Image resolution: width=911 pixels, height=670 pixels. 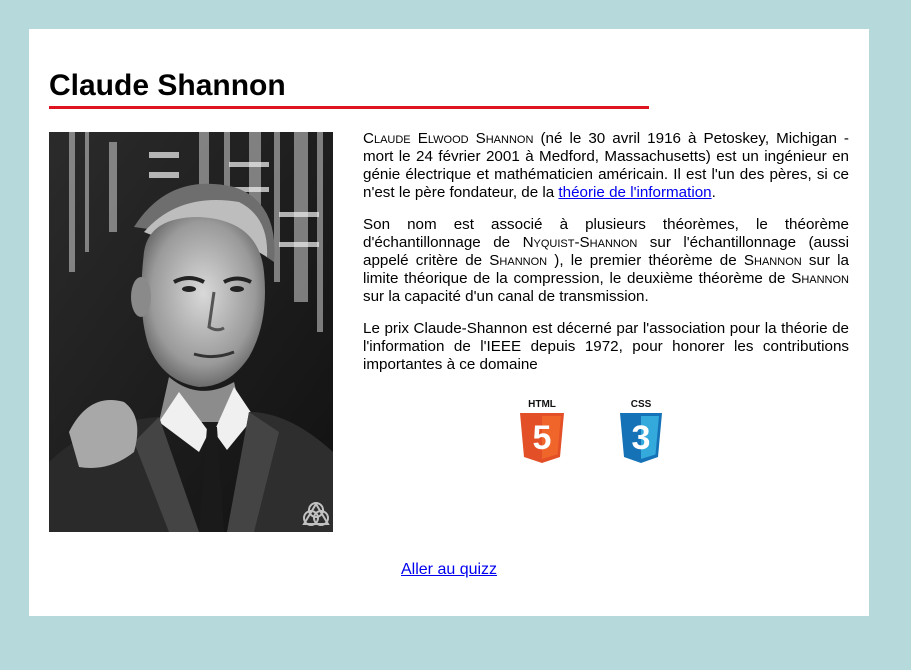 I want to click on title-underline, so click(x=349, y=107).